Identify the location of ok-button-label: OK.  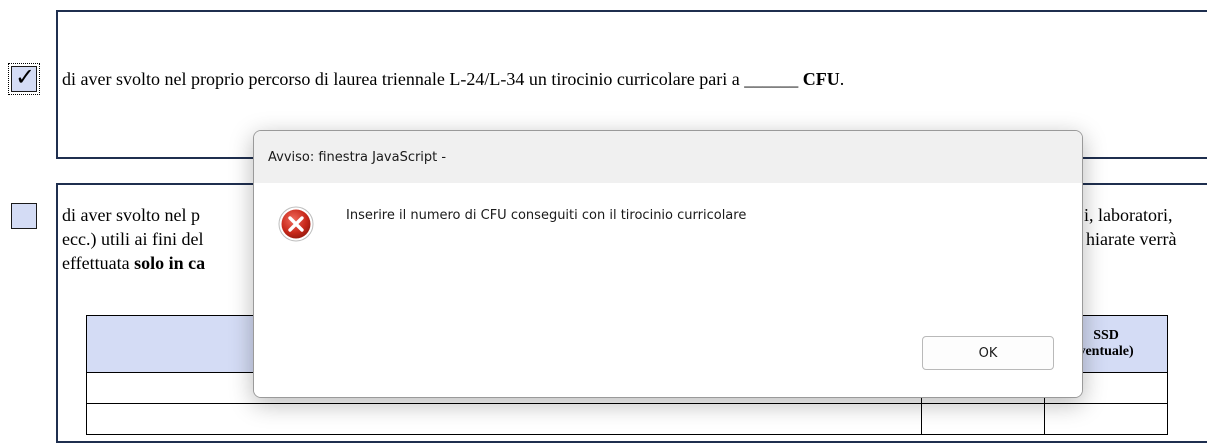
(988, 353).